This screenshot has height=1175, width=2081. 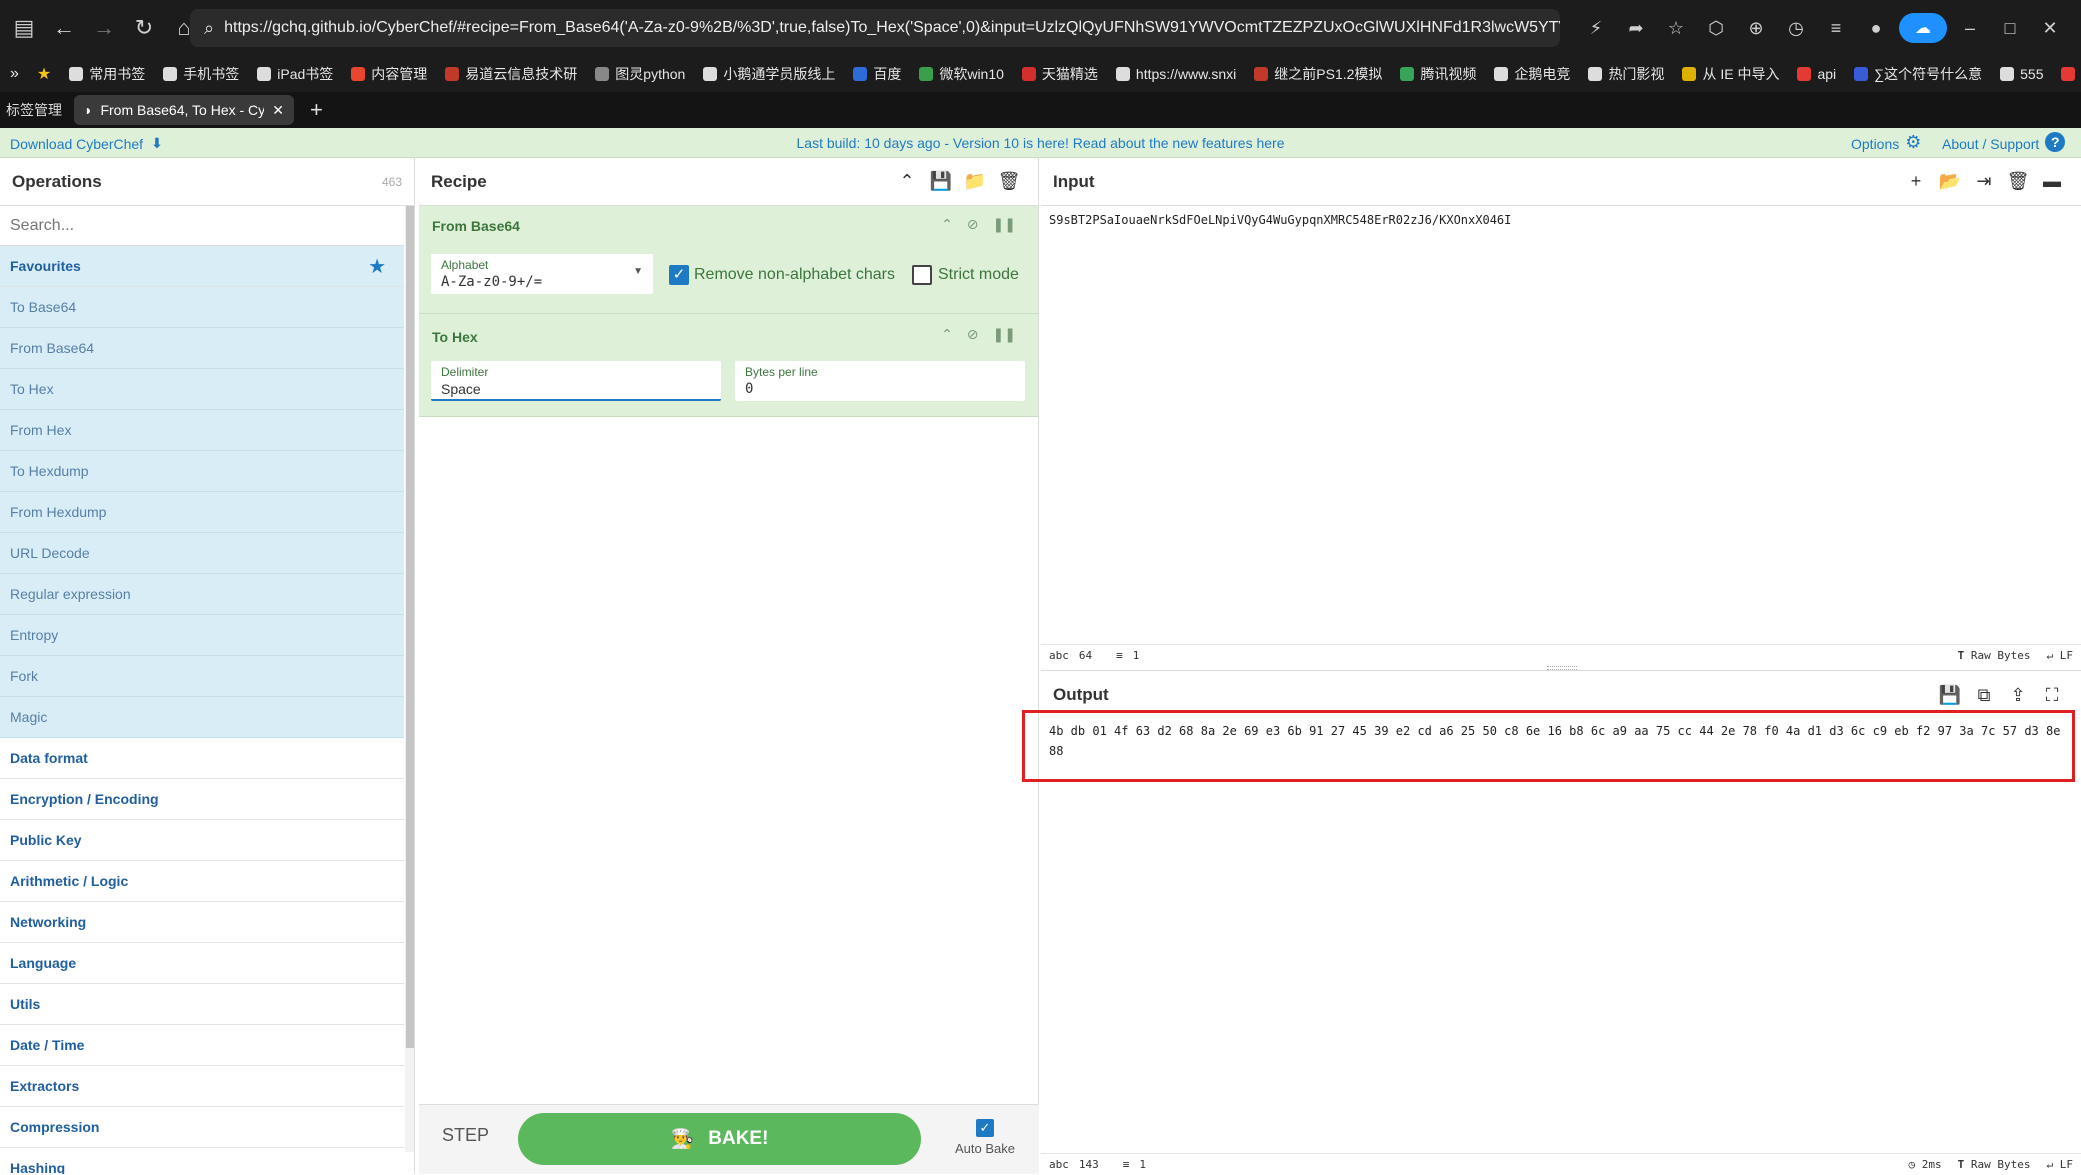 What do you see at coordinates (104, 28) in the screenshot?
I see `forward-icon: →` at bounding box center [104, 28].